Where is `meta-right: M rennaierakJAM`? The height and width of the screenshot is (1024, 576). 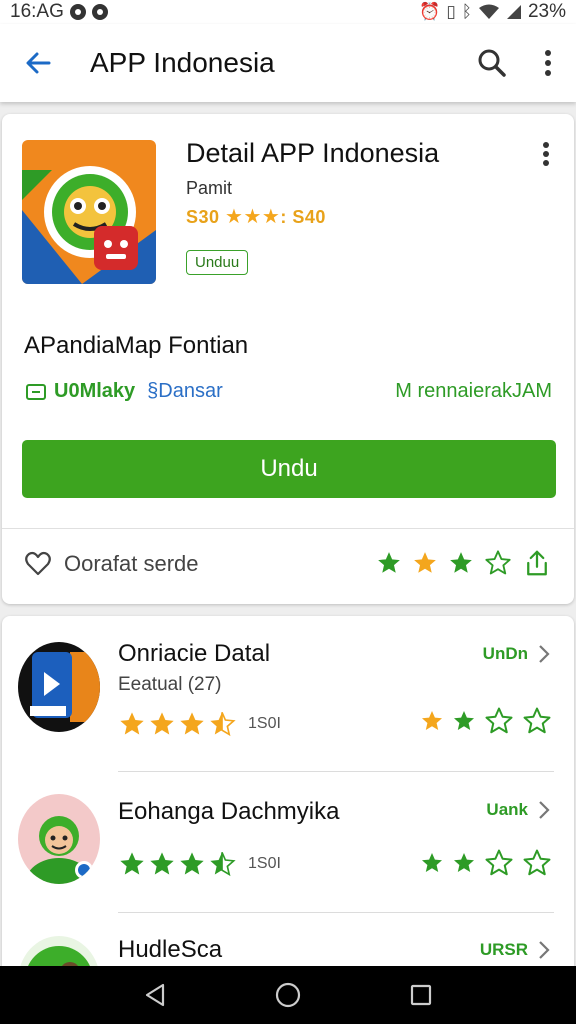 meta-right: M rennaierakJAM is located at coordinates (473, 391).